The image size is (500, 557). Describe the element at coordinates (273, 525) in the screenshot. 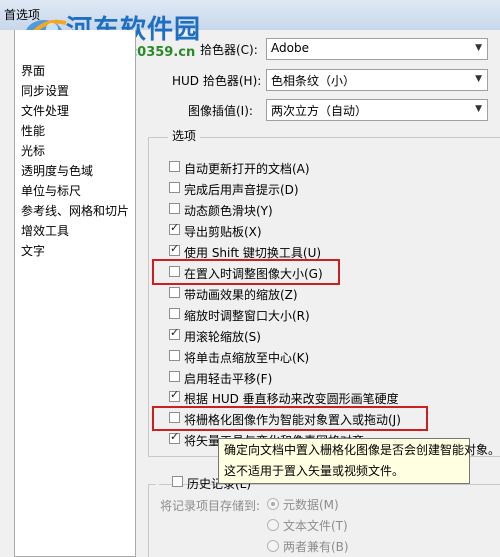

I see `radio-text-file` at that location.